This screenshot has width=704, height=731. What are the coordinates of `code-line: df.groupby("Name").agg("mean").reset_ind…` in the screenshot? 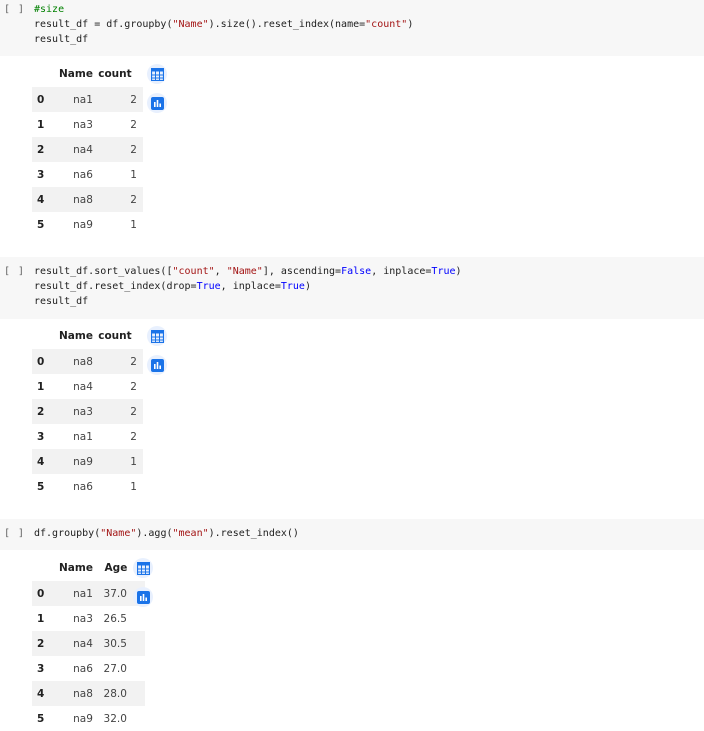 It's located at (166, 533).